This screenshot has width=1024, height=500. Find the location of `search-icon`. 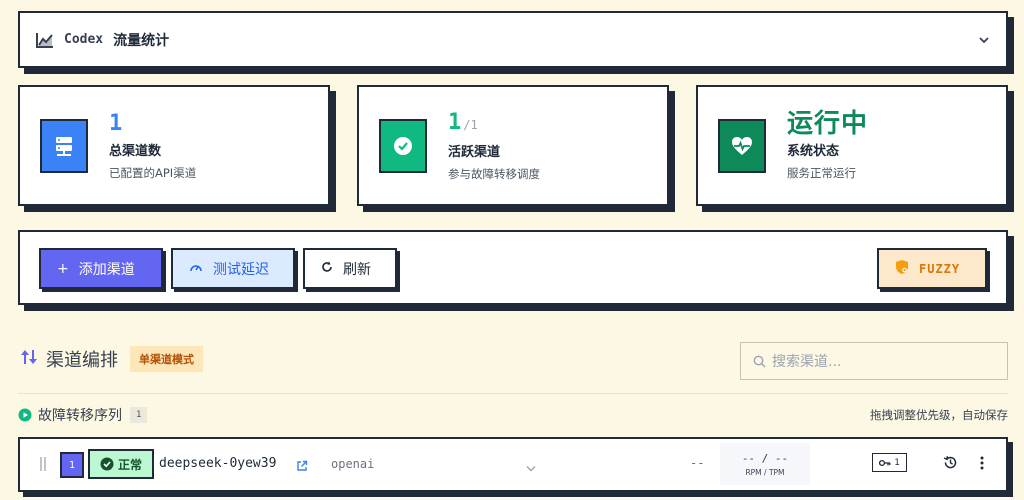

search-icon is located at coordinates (759, 361).